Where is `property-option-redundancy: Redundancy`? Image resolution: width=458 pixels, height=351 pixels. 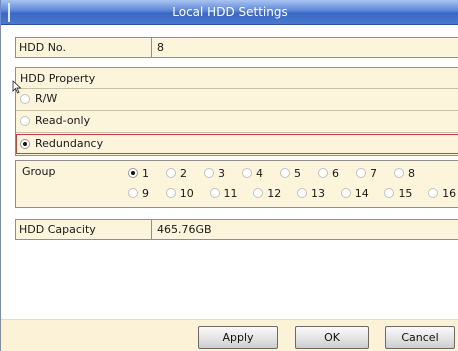 property-option-redundancy: Redundancy is located at coordinates (61, 143).